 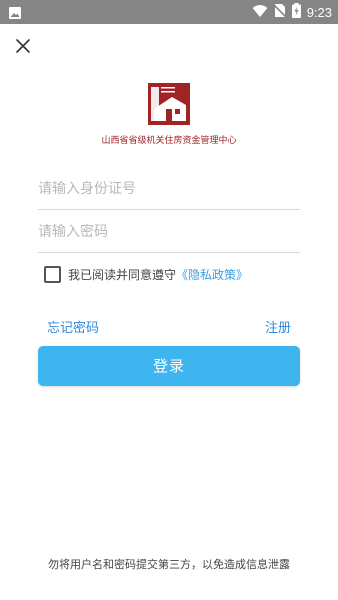 I want to click on register-link: 注册, so click(x=278, y=326).